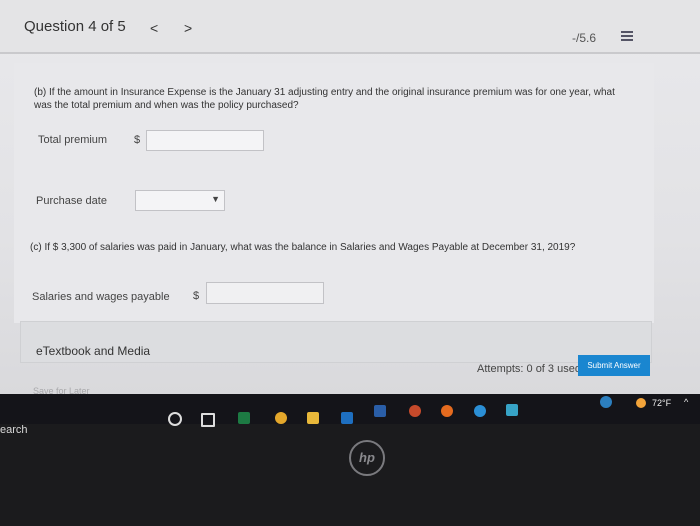  I want to click on excel-icon, so click(244, 418).